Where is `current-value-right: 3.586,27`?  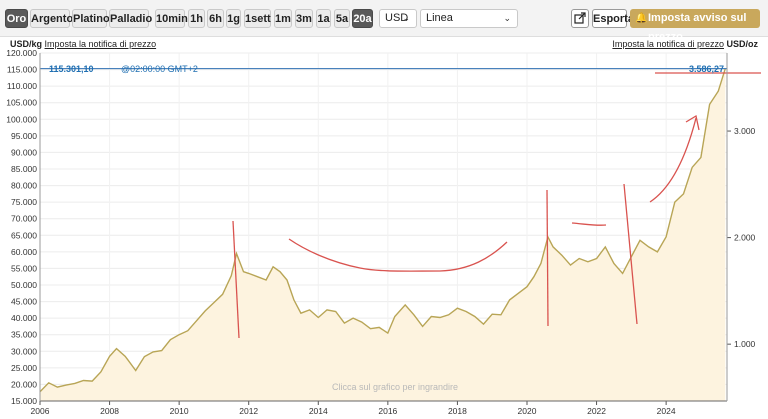
current-value-right: 3.586,27 is located at coordinates (706, 69).